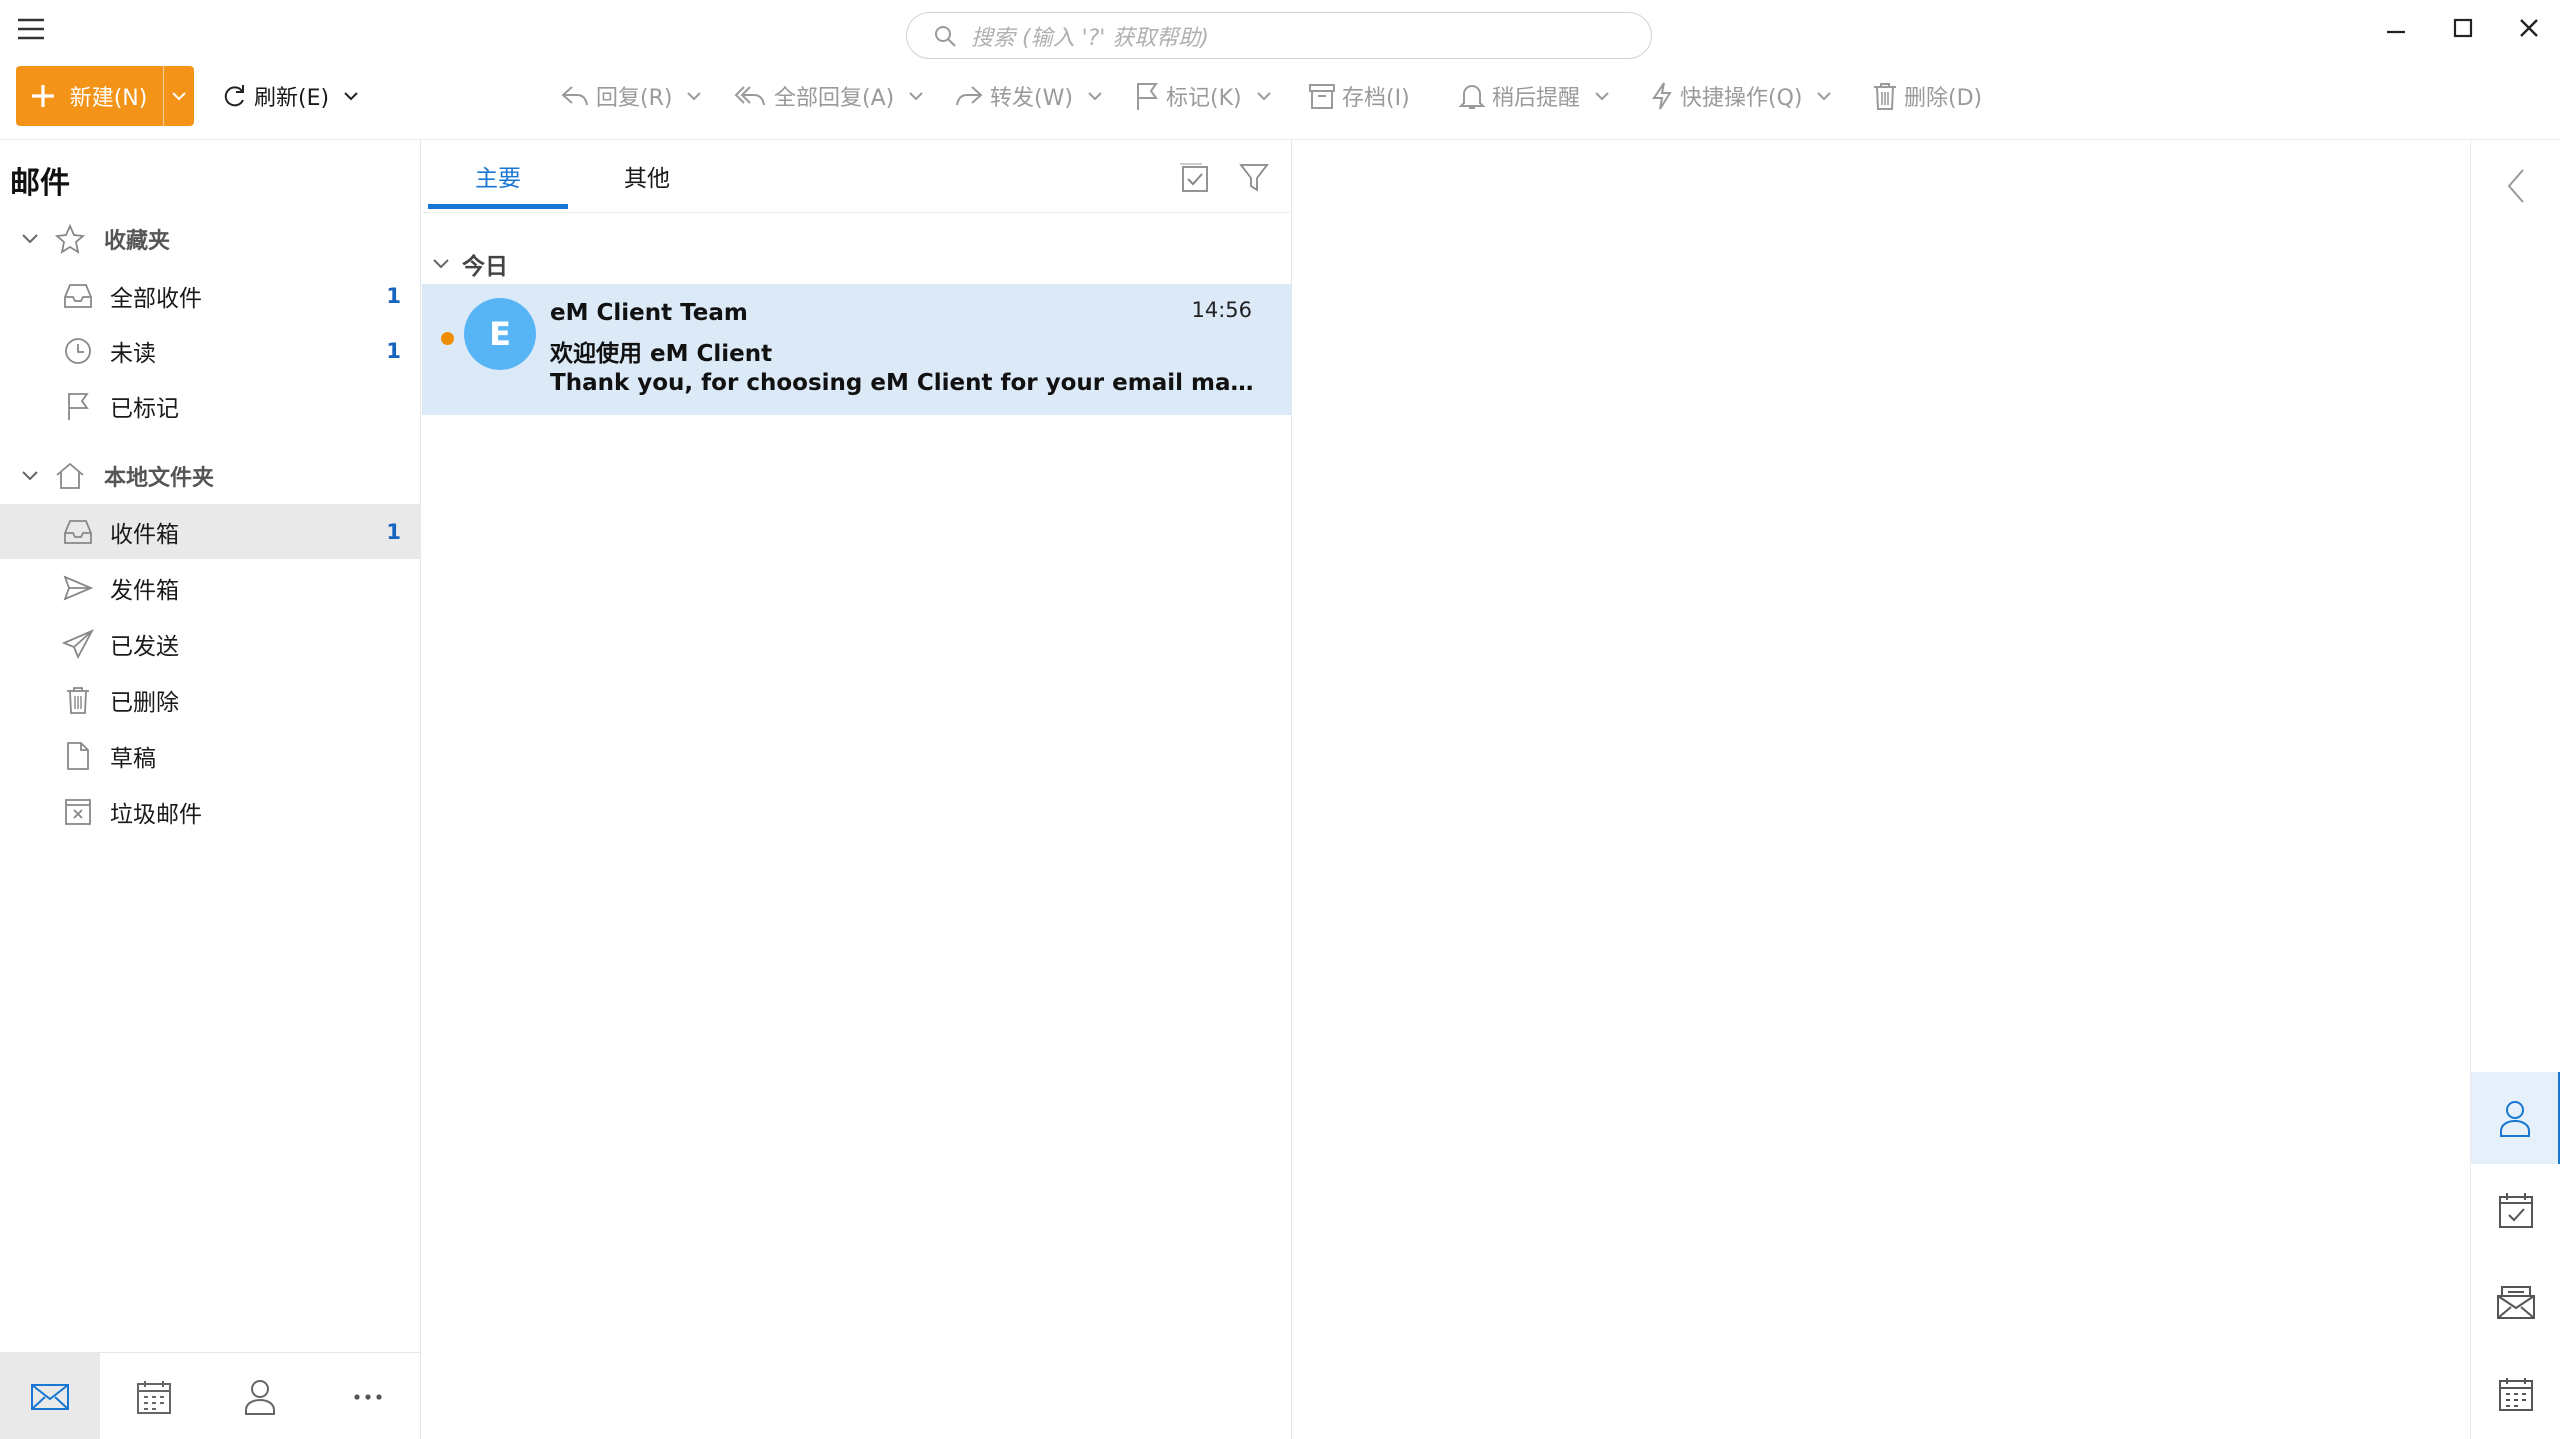 This screenshot has height=1439, width=2560. Describe the element at coordinates (368, 1396) in the screenshot. I see `more-icon` at that location.